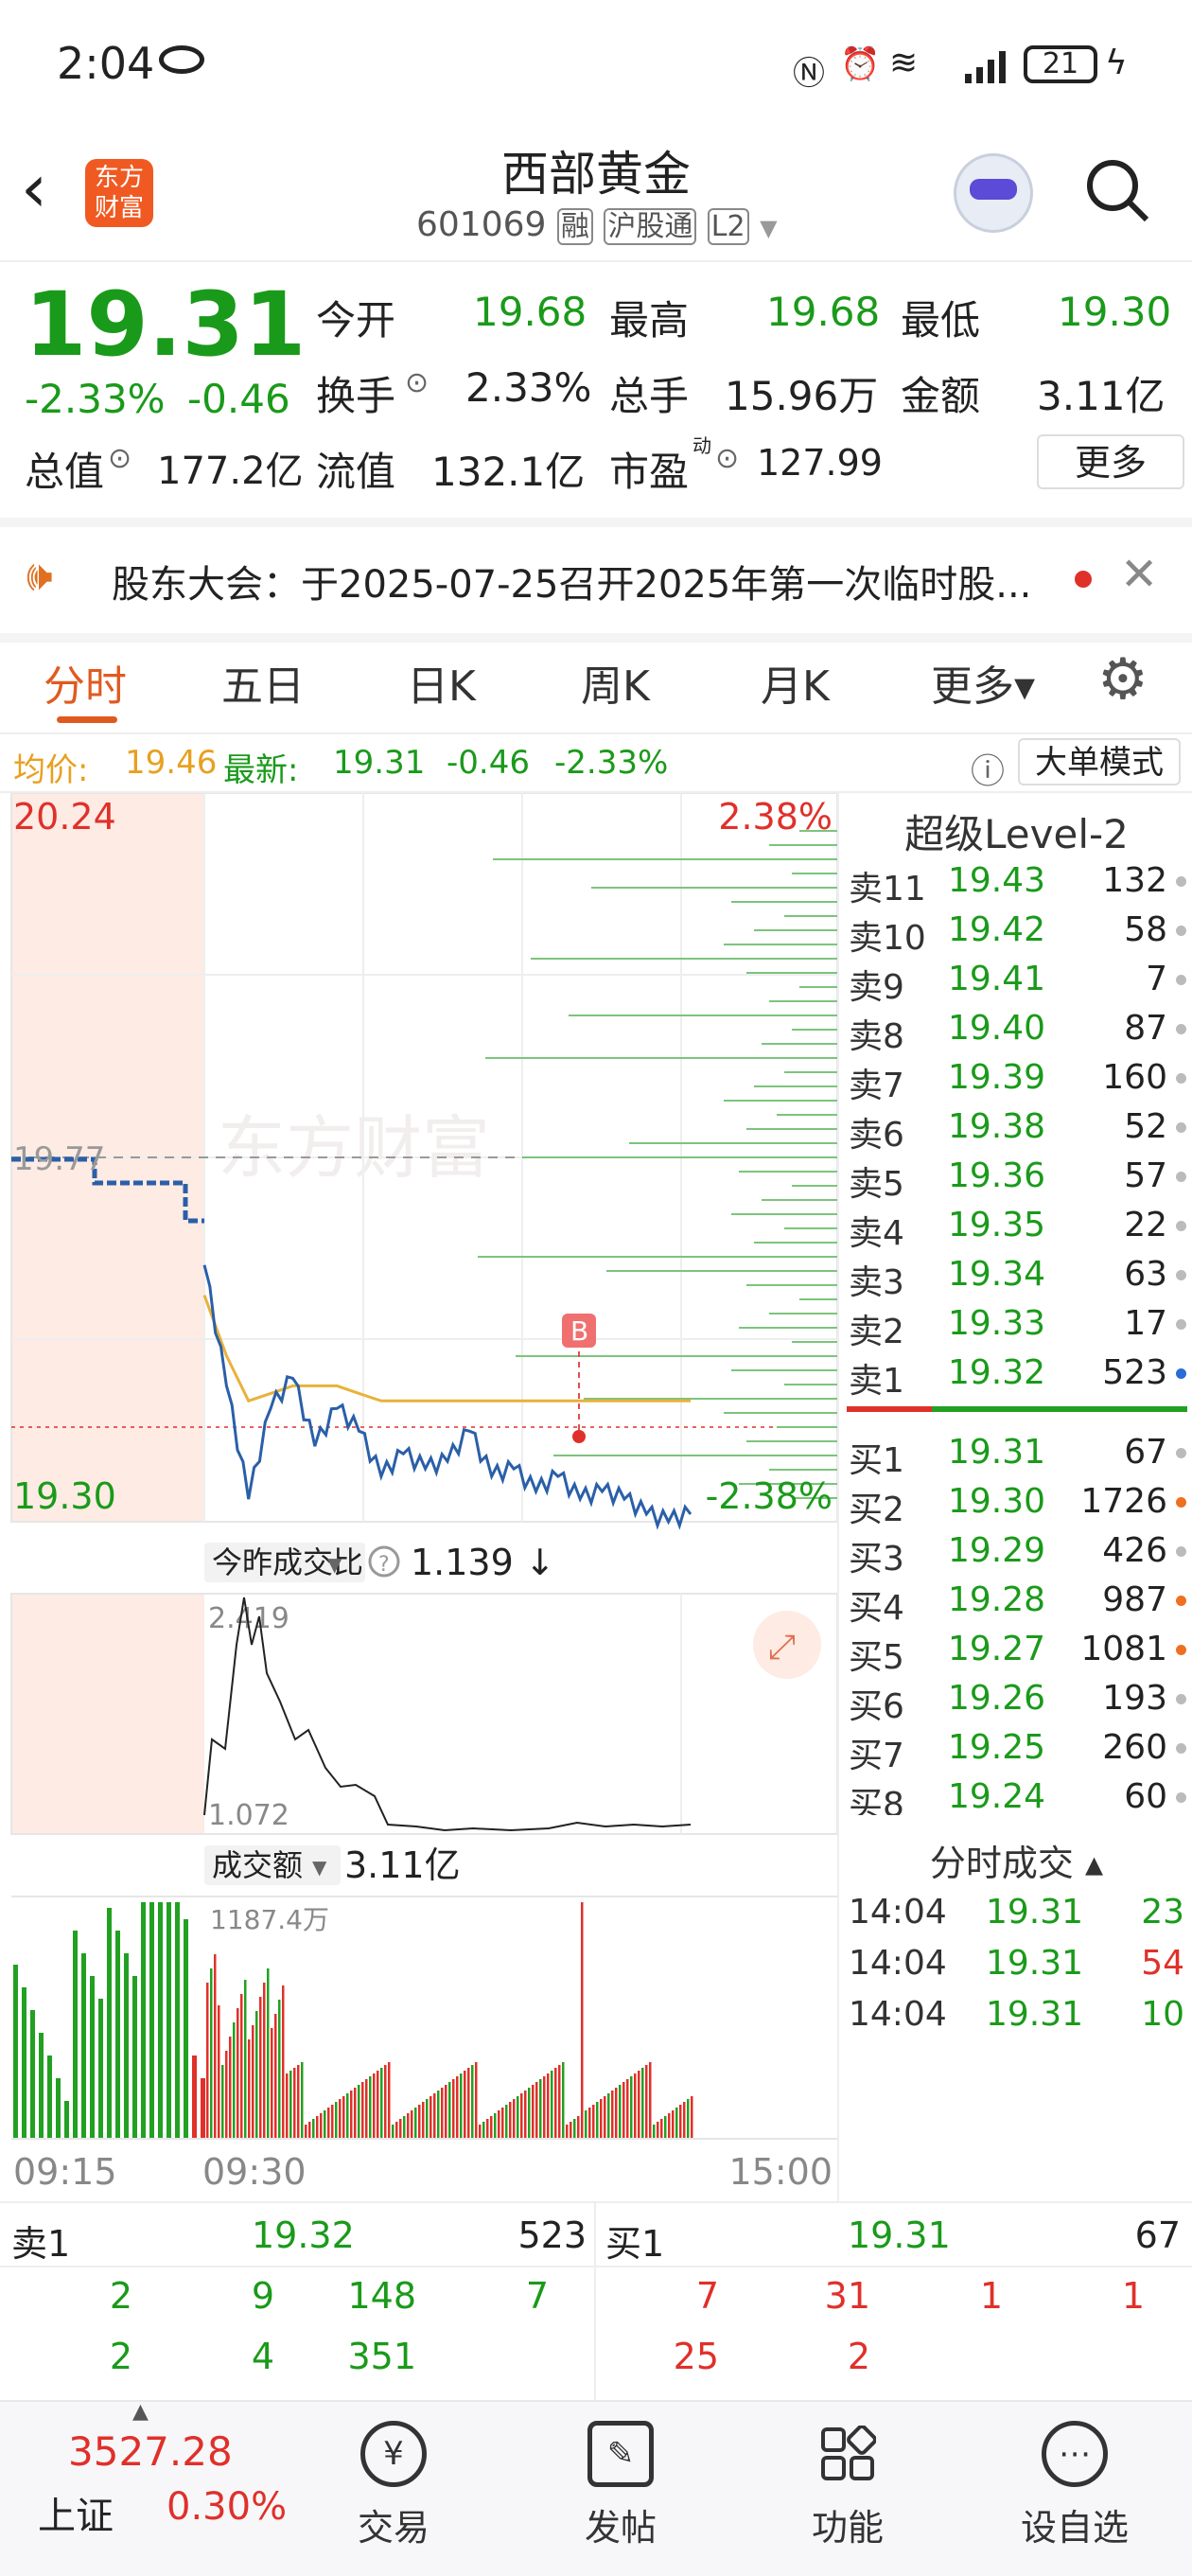  I want to click on more-dots-icon: ⋯, so click(1075, 2454).